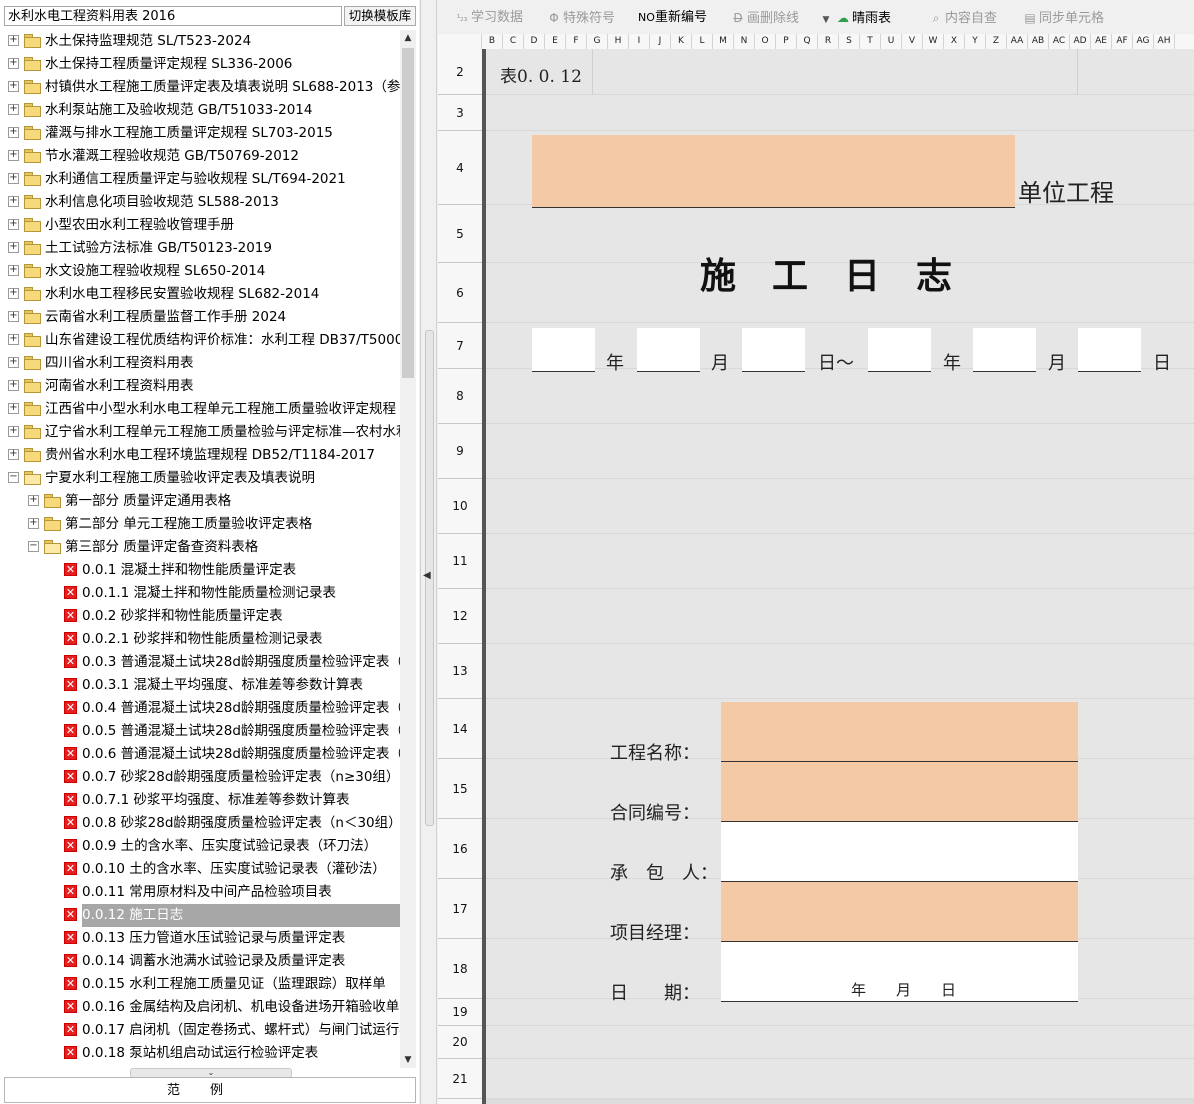  Describe the element at coordinates (618, 41) in the screenshot. I see `column-header: H` at that location.